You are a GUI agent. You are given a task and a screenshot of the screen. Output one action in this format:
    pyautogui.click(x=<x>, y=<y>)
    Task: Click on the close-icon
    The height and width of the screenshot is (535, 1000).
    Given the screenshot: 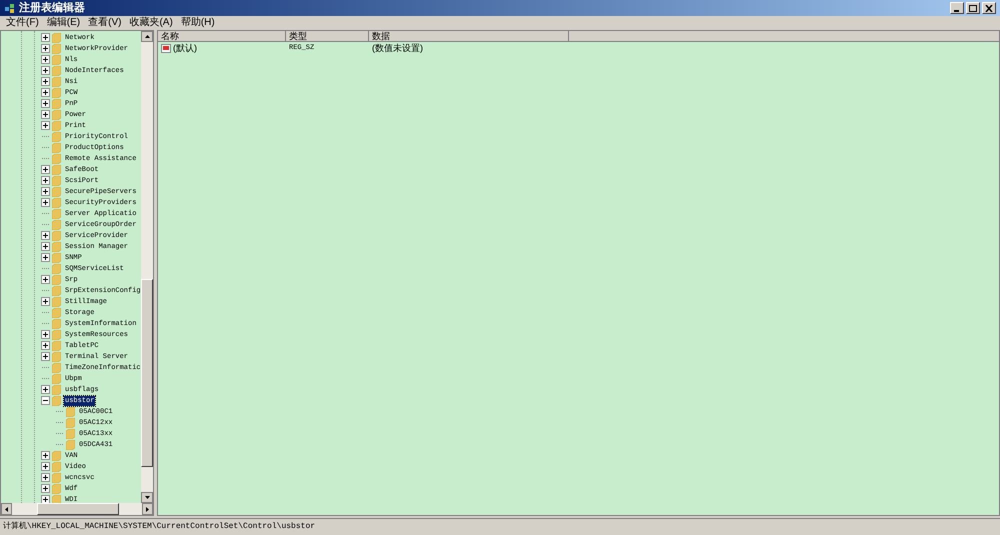 What is the action you would take?
    pyautogui.click(x=989, y=8)
    